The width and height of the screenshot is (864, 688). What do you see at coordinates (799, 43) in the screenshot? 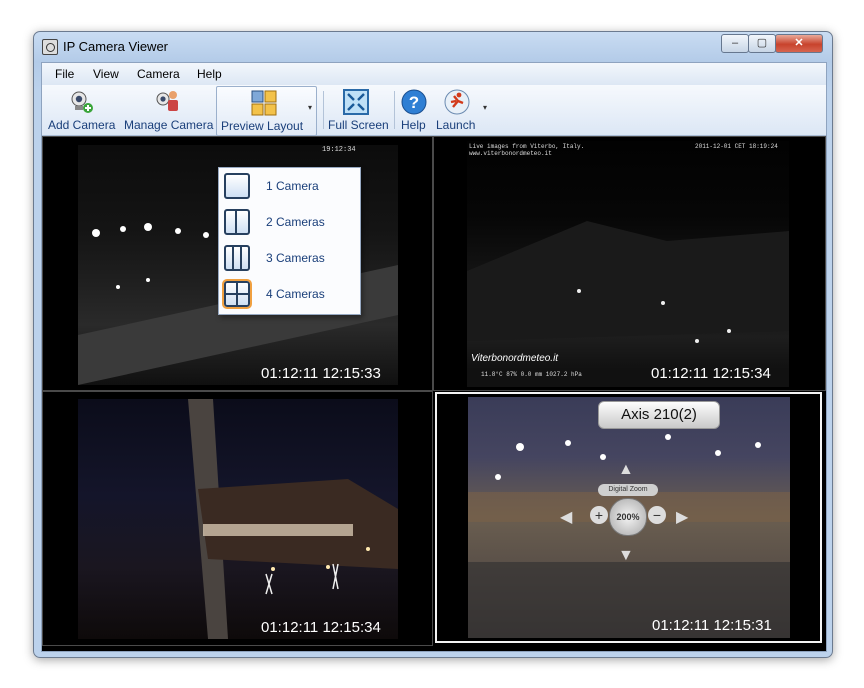
I see `close-button: ✕` at bounding box center [799, 43].